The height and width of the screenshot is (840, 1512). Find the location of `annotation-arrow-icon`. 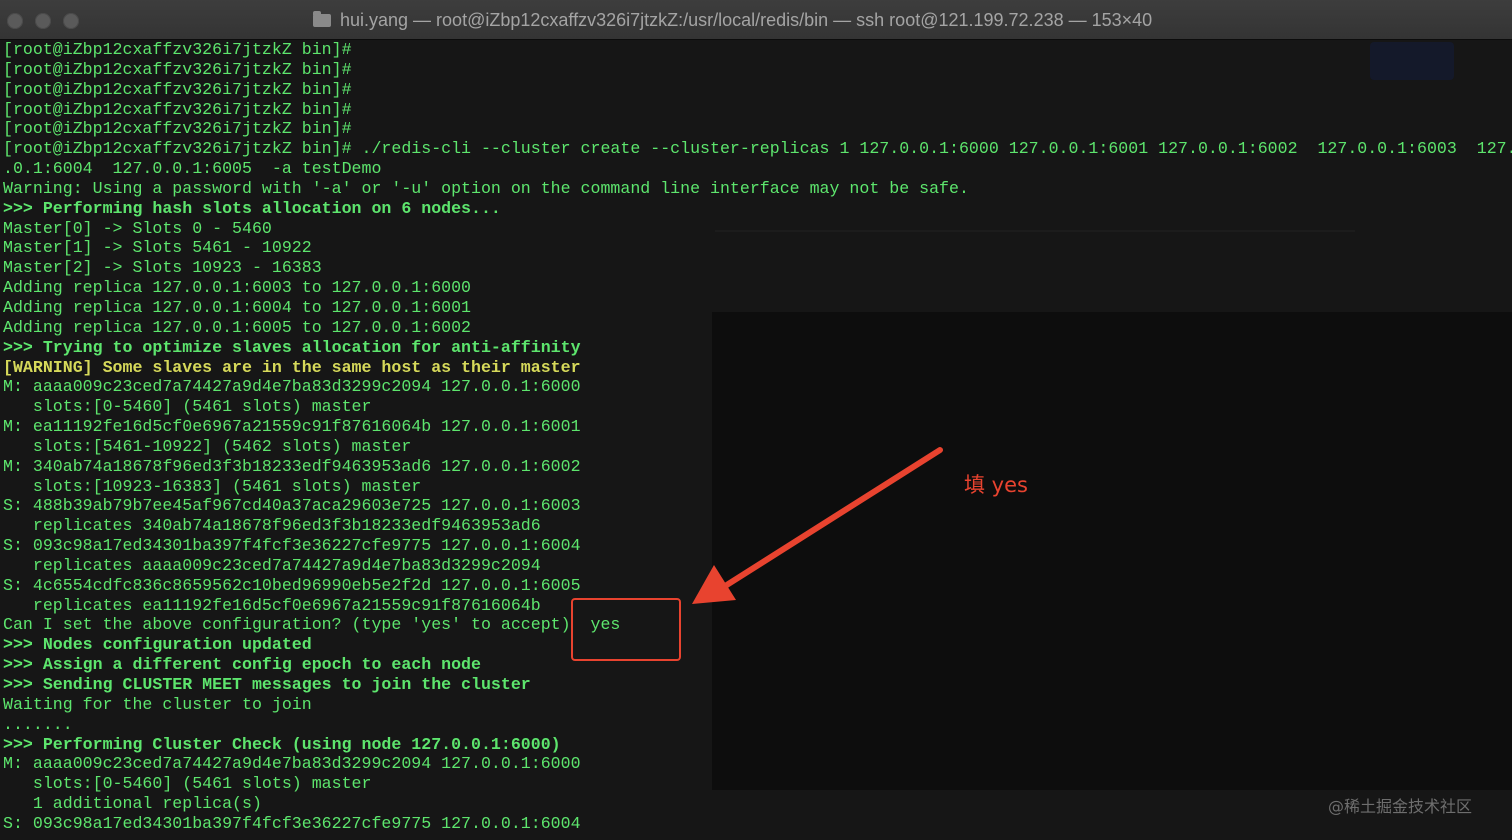

annotation-arrow-icon is located at coordinates (817, 525).